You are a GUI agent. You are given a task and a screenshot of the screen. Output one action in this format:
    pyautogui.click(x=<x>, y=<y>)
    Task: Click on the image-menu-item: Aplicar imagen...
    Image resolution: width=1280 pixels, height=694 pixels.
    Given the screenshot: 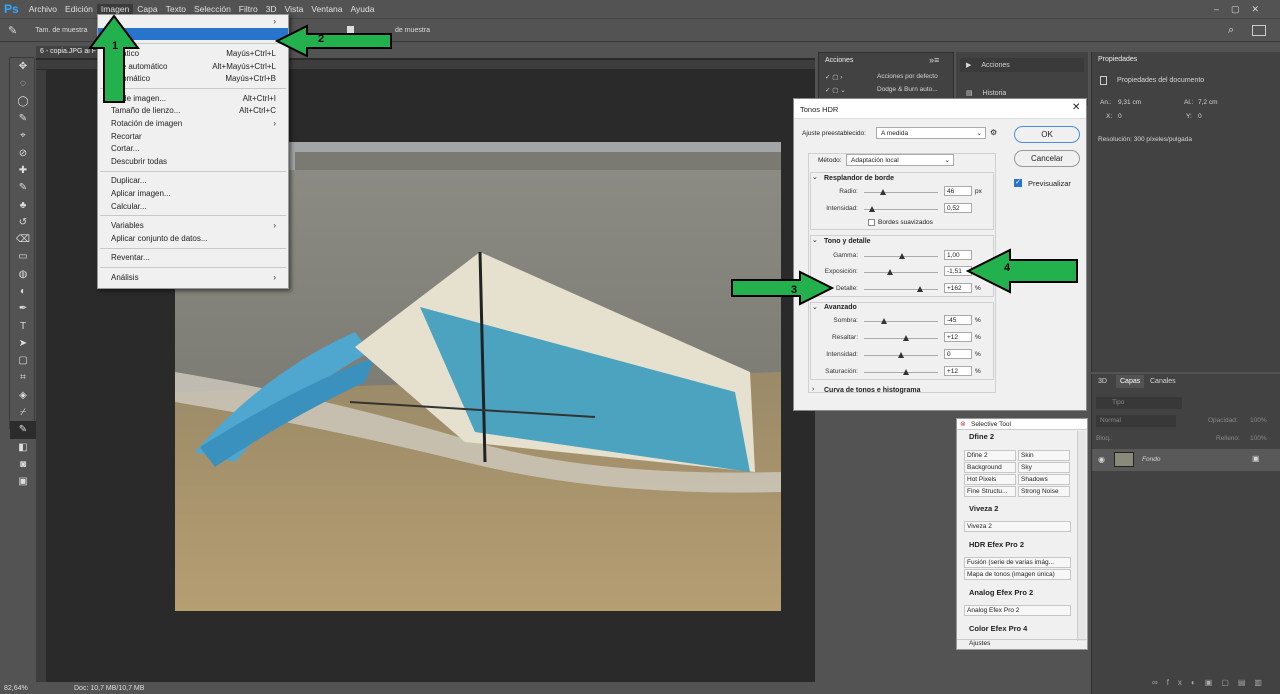 What is the action you would take?
    pyautogui.click(x=193, y=193)
    